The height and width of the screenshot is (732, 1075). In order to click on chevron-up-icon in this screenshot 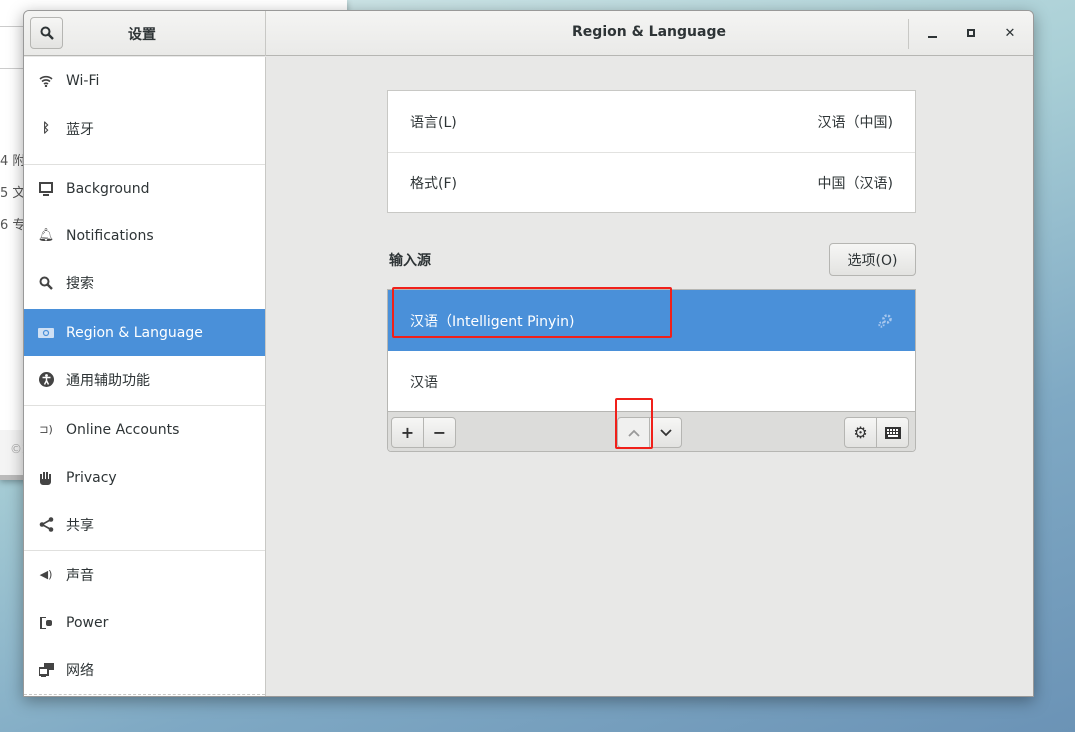, I will do `click(633, 433)`.